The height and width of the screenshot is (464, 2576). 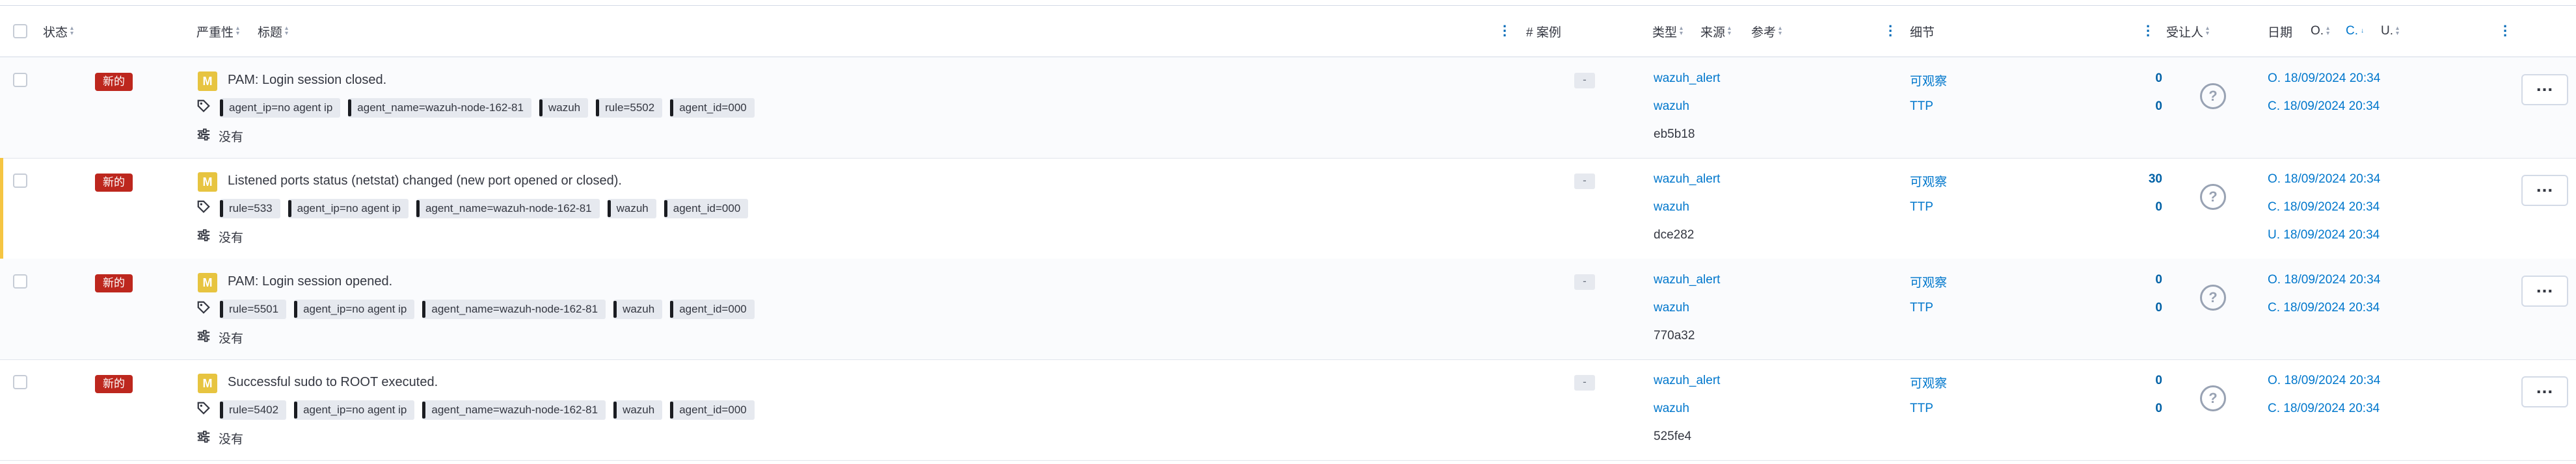 What do you see at coordinates (1768, 31) in the screenshot?
I see `column-reference: 参考 ▴ ▾` at bounding box center [1768, 31].